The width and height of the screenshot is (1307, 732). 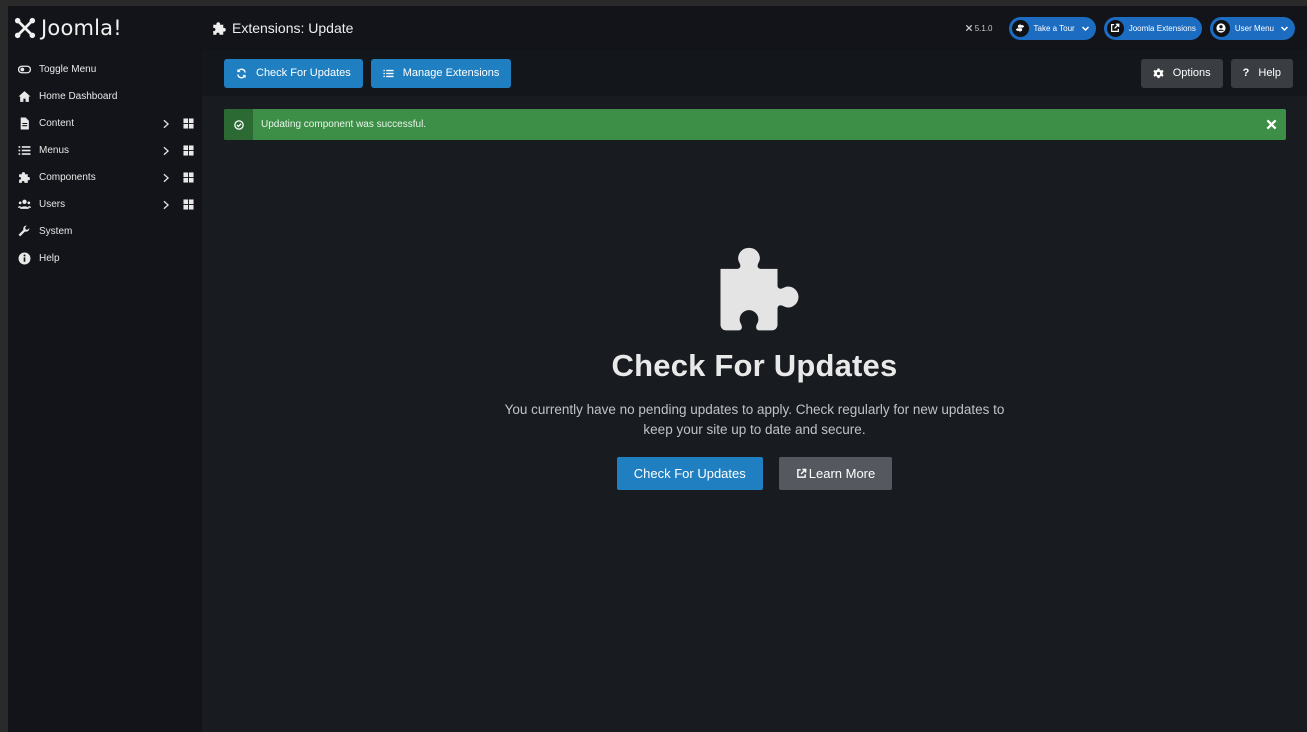 I want to click on sidebar-item-label: Home Dashboard, so click(x=78, y=96).